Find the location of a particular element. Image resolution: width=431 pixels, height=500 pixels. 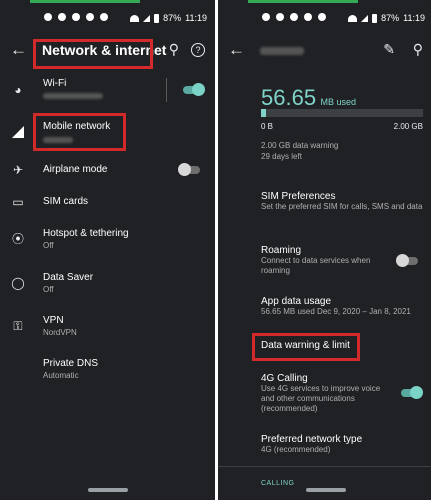

item-title: App data usage is located at coordinates (296, 301).